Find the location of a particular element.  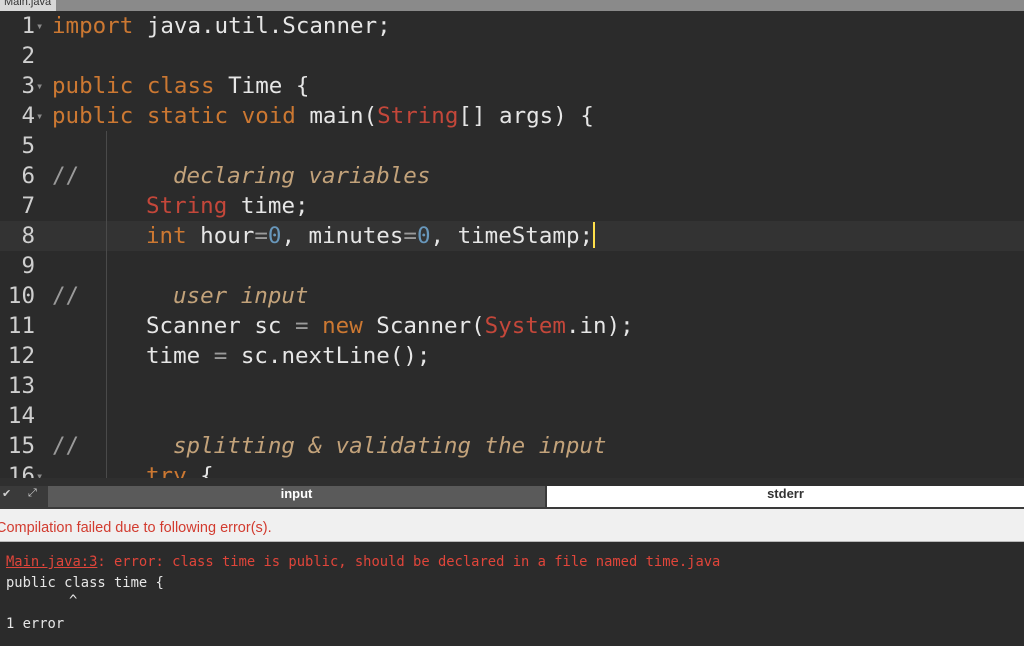

keyword: public is located at coordinates (93, 116).